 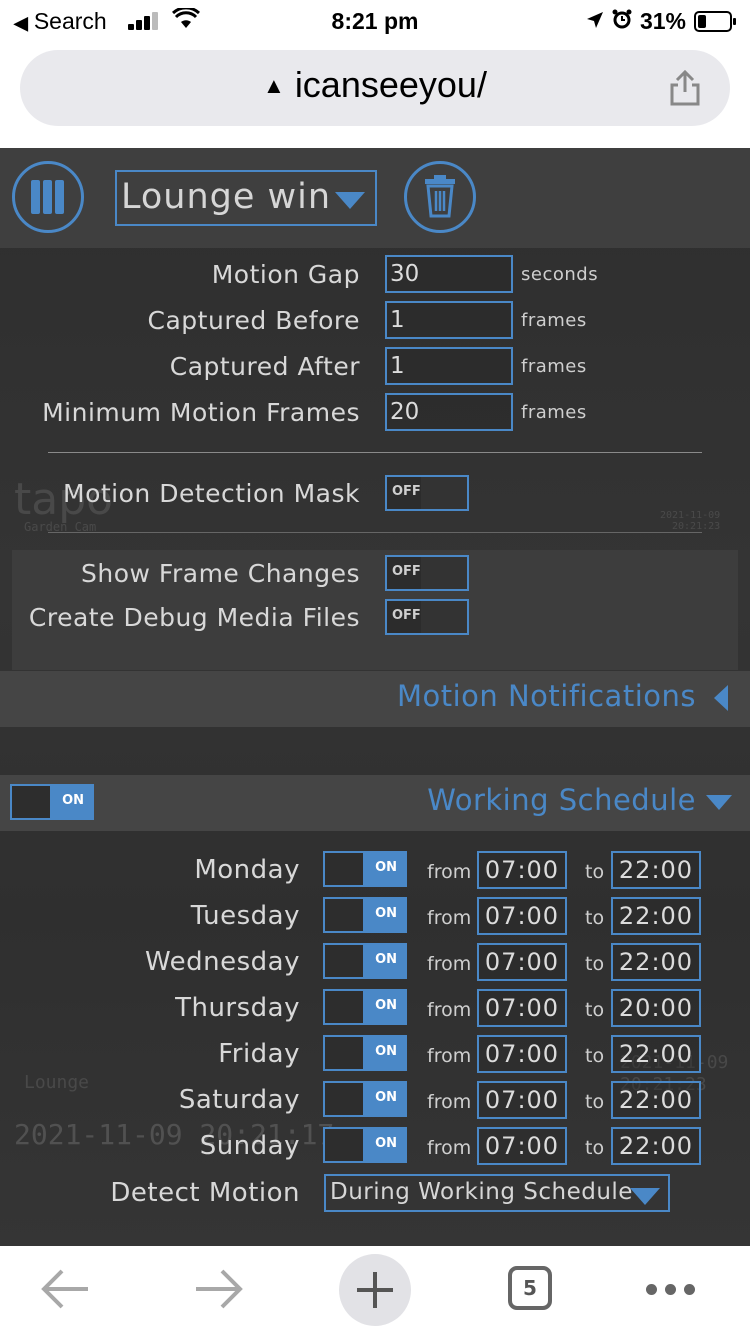 I want to click on schedule-toggle-text: ON, so click(x=73, y=800).